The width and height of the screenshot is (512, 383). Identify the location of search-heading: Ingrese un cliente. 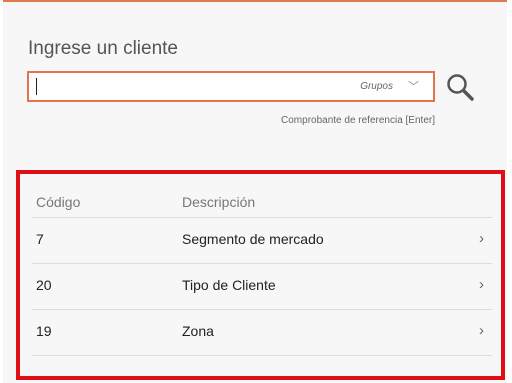
(103, 48).